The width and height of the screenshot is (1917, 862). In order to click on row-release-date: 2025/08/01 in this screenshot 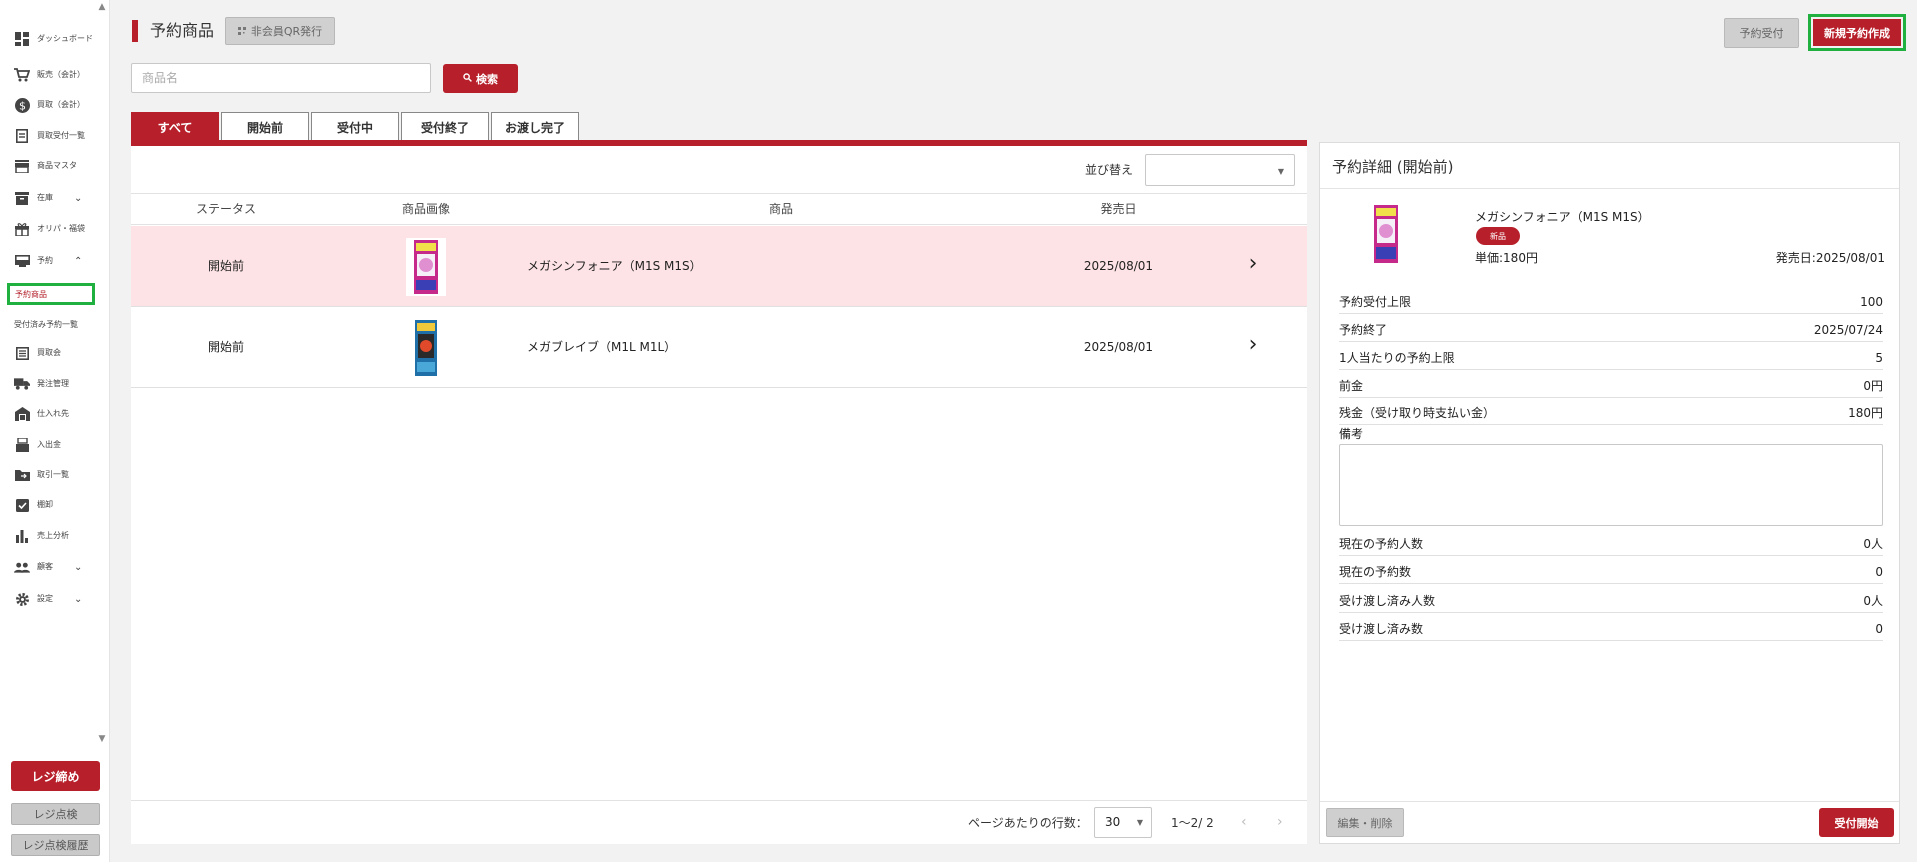, I will do `click(1118, 347)`.